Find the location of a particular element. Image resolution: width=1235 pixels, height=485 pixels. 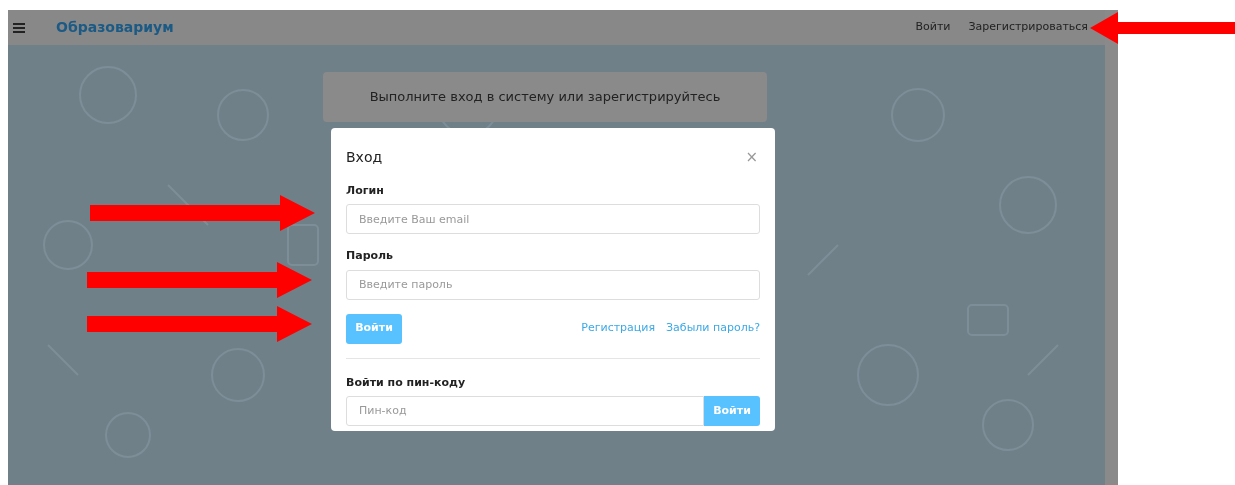

input-field: Введите Ваш email is located at coordinates (553, 219).